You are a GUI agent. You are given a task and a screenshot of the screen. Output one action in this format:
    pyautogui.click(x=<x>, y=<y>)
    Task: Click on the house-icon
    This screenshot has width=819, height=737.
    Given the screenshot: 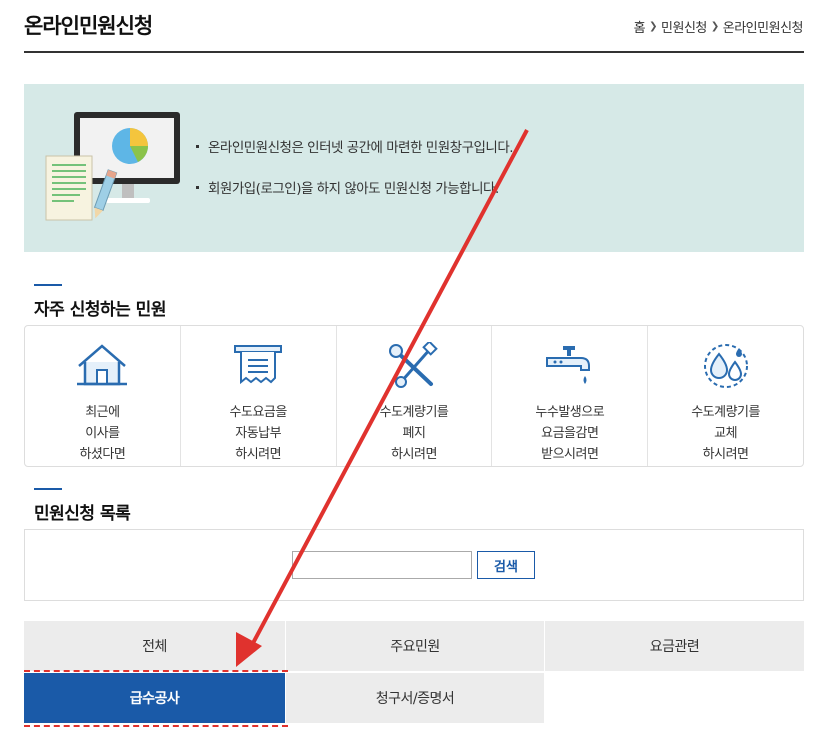 What is the action you would take?
    pyautogui.click(x=102, y=365)
    